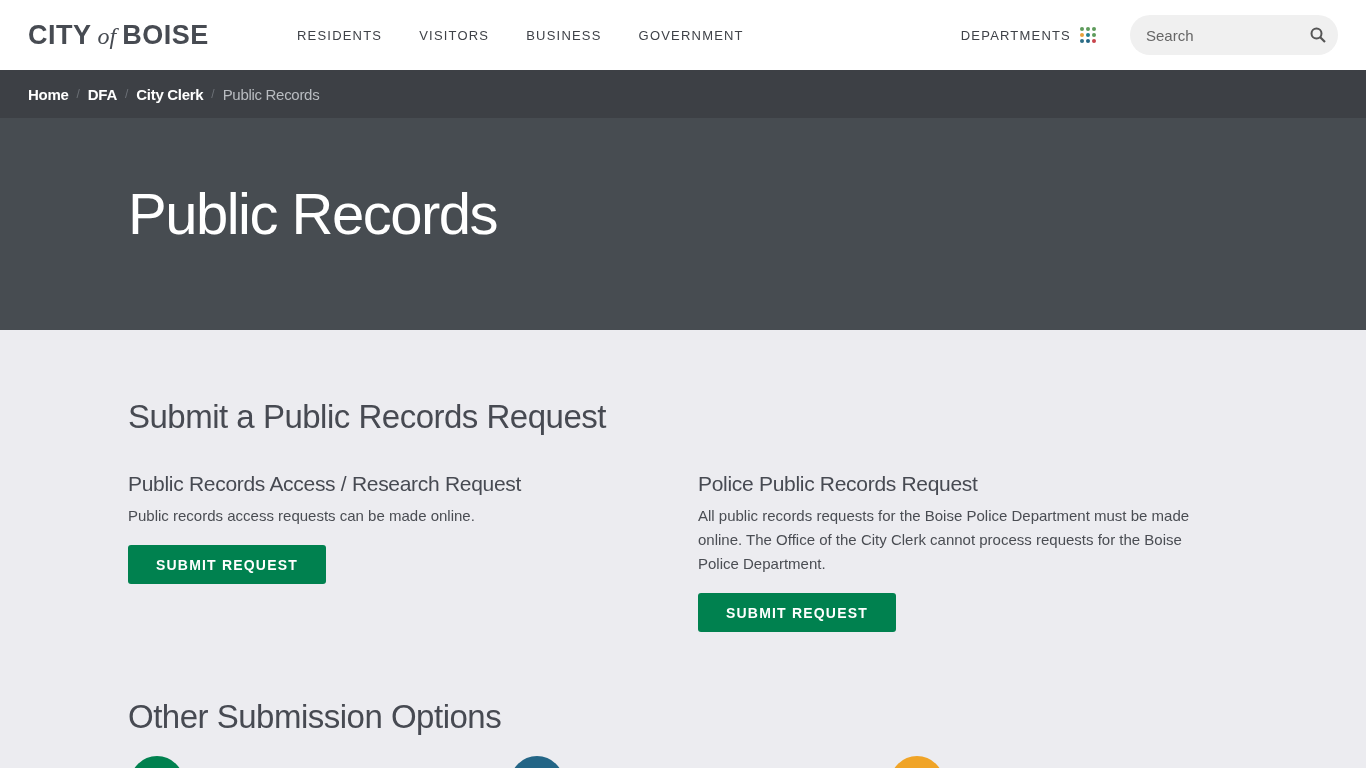 The height and width of the screenshot is (768, 1366). What do you see at coordinates (454, 35) in the screenshot?
I see `nav-link: VISITORS` at bounding box center [454, 35].